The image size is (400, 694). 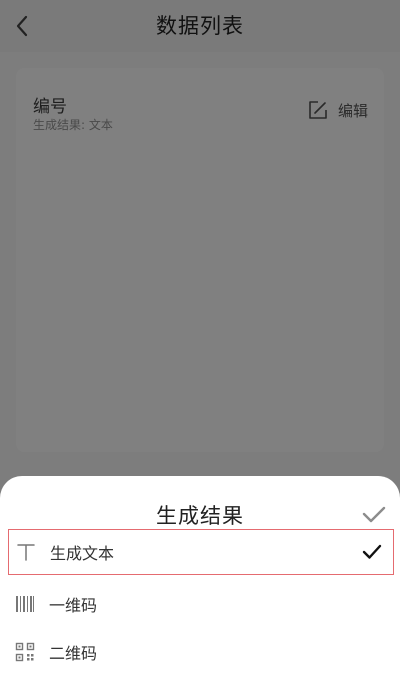 I want to click on option-label: 一维码, so click(x=73, y=605).